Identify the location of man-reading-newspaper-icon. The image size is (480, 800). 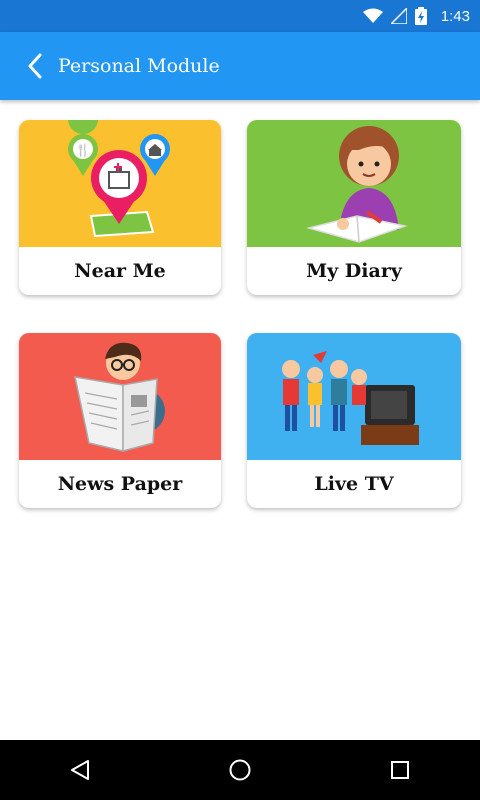
(119, 397).